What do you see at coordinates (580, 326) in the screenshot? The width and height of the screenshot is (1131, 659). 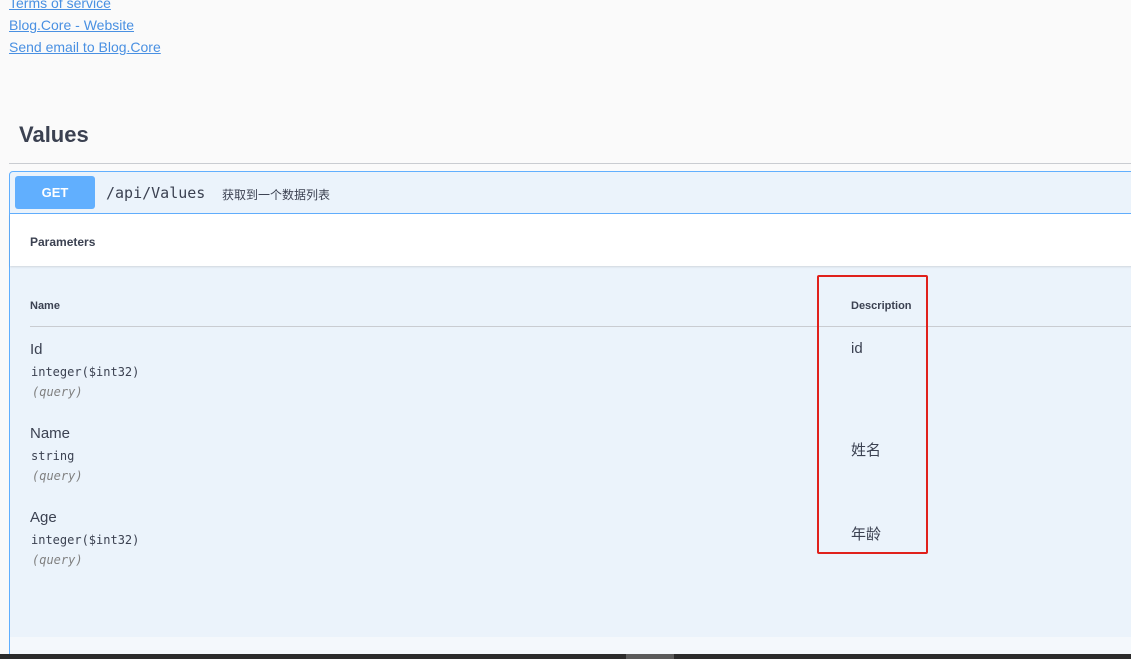 I see `table-header-divider` at bounding box center [580, 326].